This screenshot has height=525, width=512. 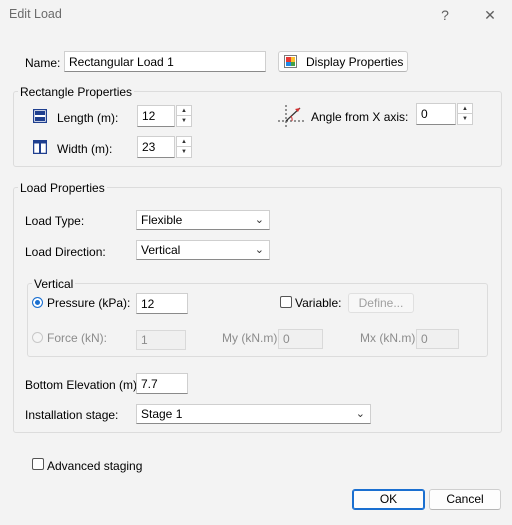 What do you see at coordinates (388, 499) in the screenshot?
I see `ok-button: OK` at bounding box center [388, 499].